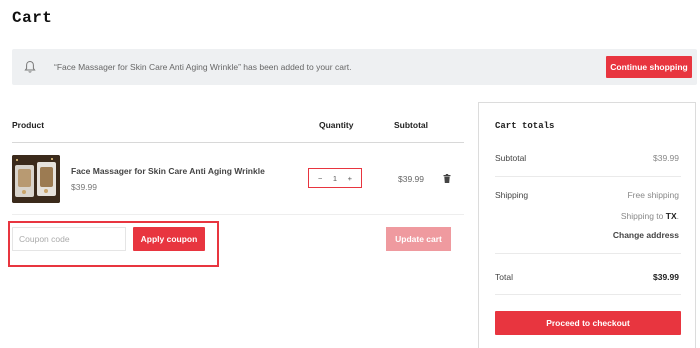  What do you see at coordinates (666, 277) in the screenshot?
I see `total-value: $39.99` at bounding box center [666, 277].